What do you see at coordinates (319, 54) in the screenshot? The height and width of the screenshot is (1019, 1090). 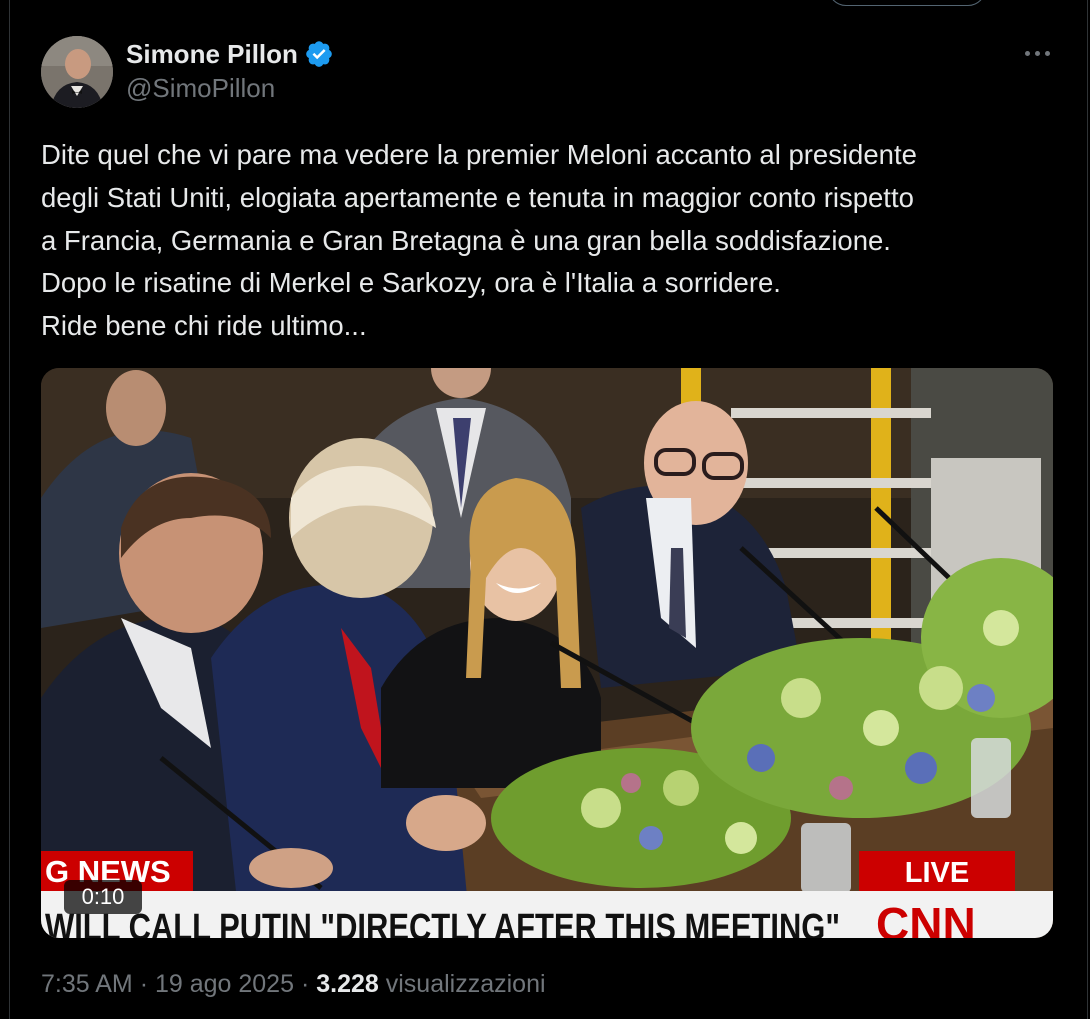 I see `verified-badge-icon` at bounding box center [319, 54].